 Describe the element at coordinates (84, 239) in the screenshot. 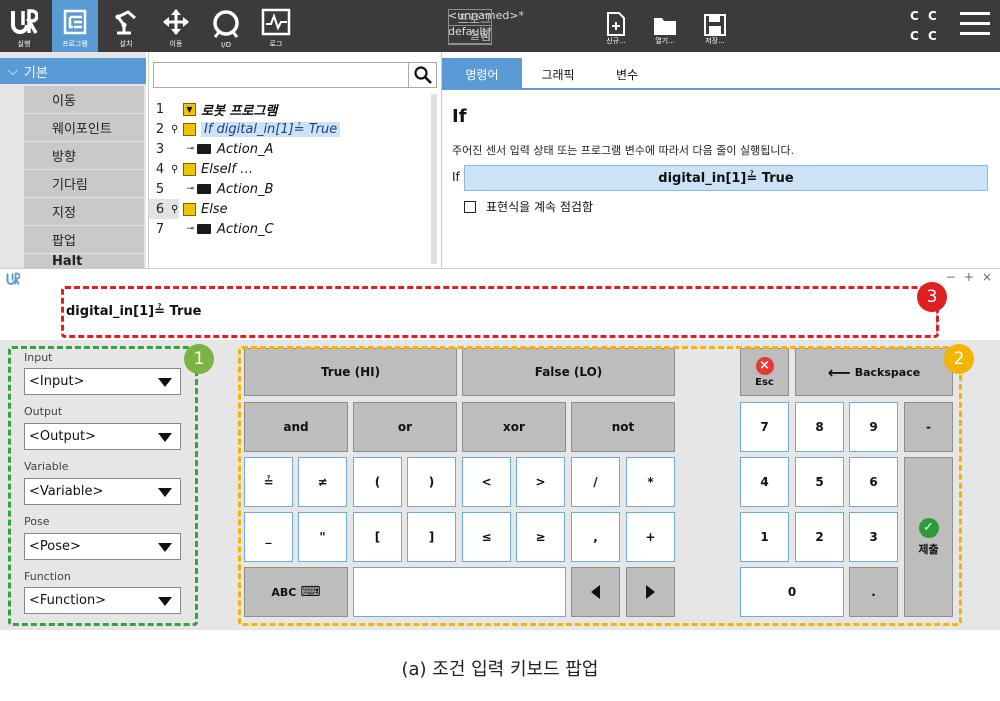

I see `nav-item-popup: 팝업` at that location.